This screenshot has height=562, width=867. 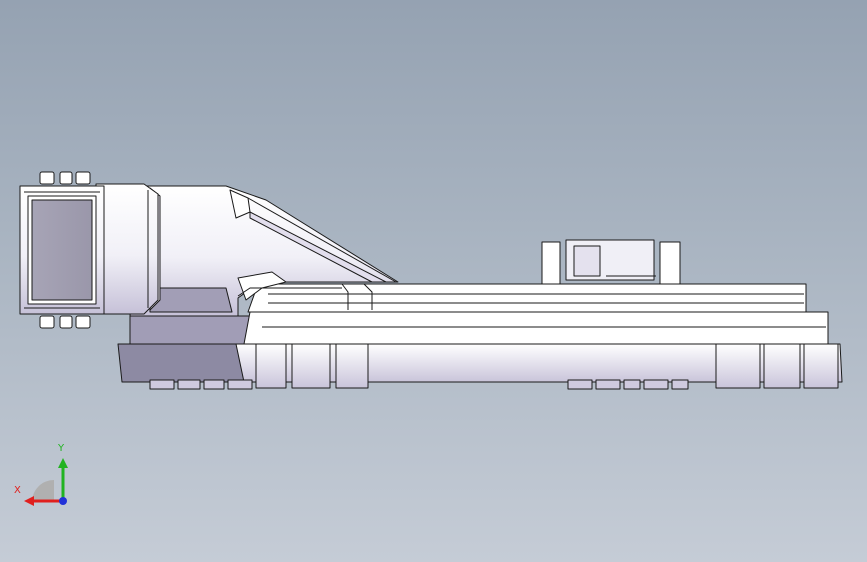 I want to click on collar-ring, so click(x=127, y=249).